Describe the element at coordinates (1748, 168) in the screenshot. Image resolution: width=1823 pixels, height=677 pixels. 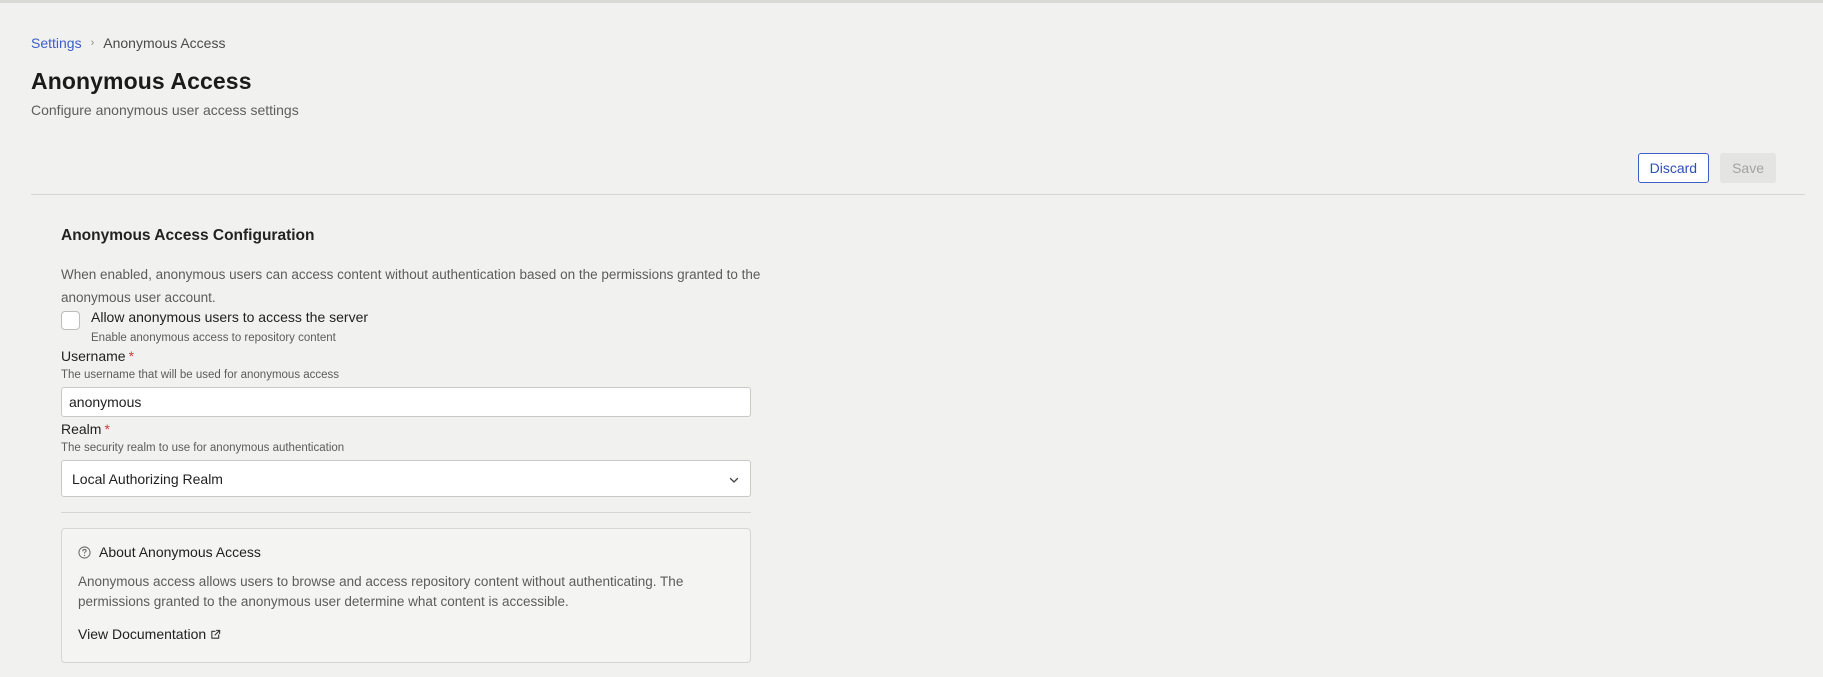
I see `save-button: Save` at that location.